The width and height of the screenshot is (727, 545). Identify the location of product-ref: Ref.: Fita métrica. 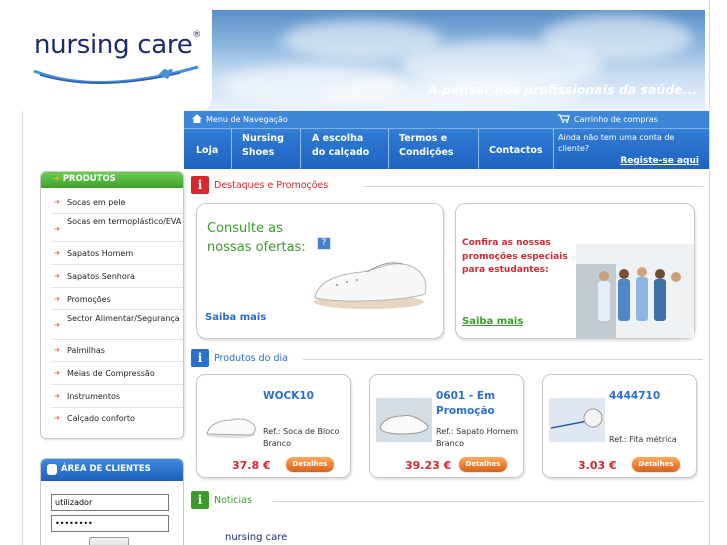
(643, 439).